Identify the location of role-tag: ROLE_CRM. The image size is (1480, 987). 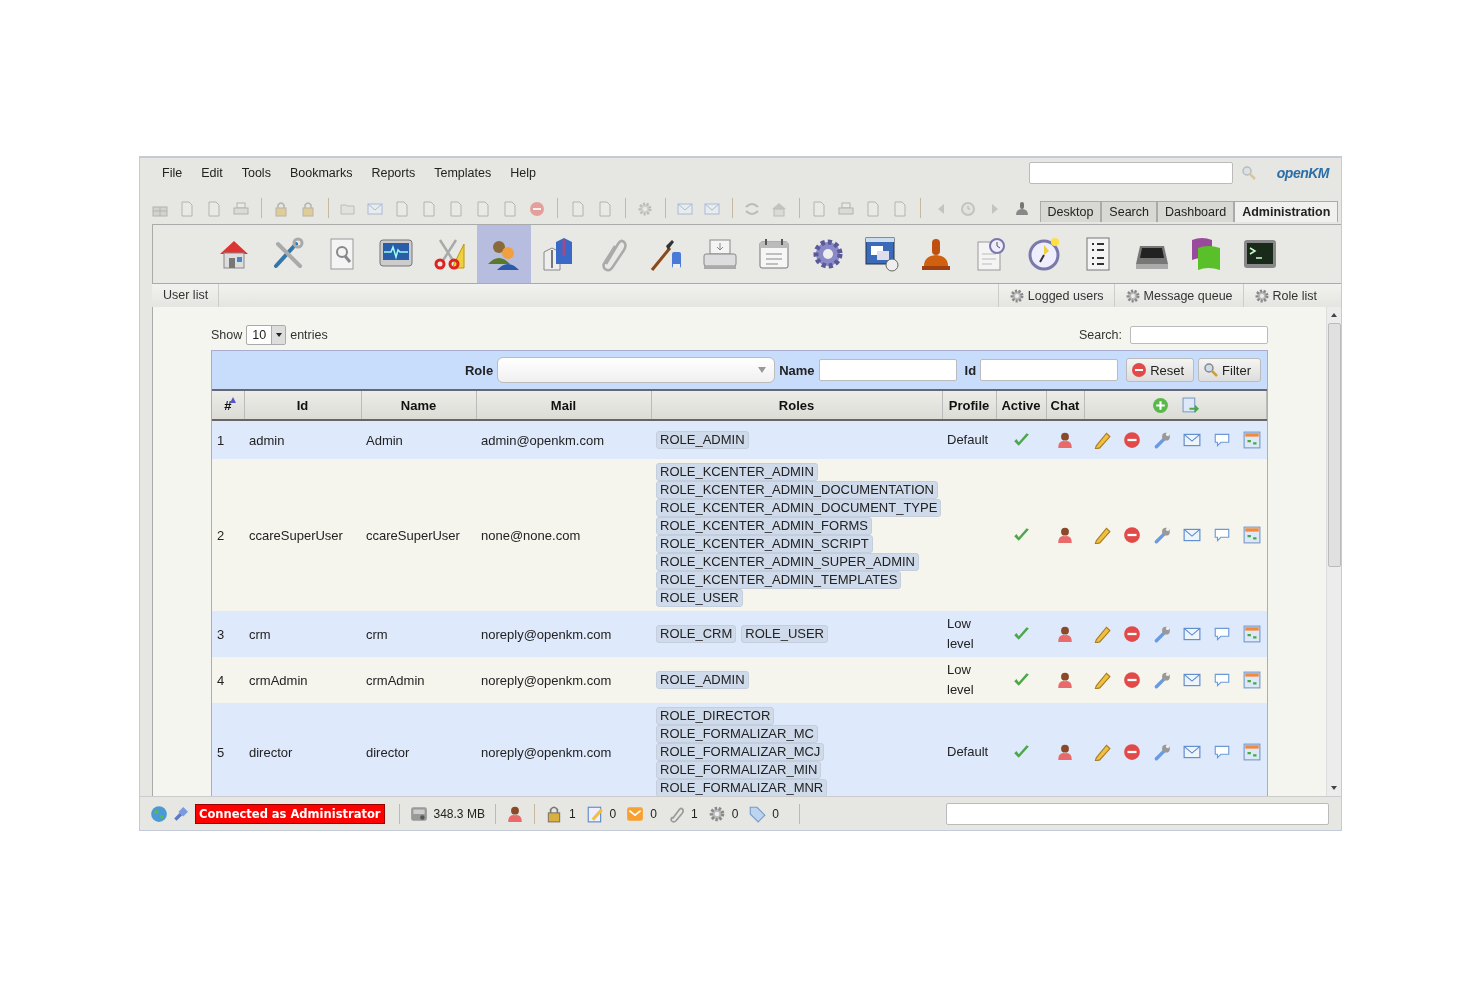
(696, 634).